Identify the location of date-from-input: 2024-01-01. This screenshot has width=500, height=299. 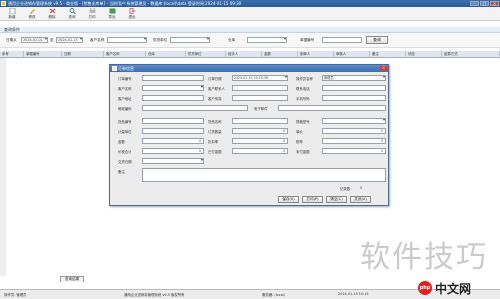
(34, 40).